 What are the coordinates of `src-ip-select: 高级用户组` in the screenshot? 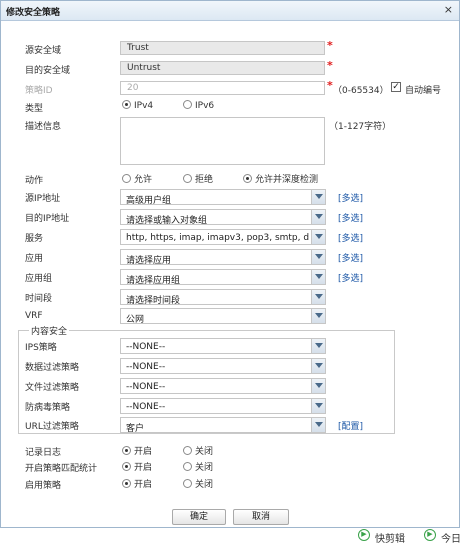 It's located at (223, 197).